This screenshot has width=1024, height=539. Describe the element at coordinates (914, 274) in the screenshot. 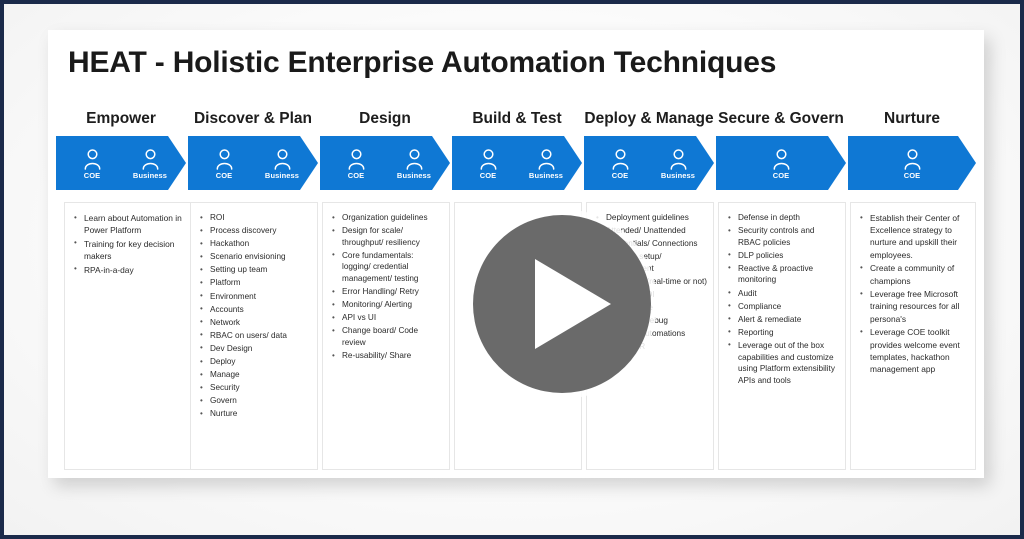

I see `list-item: Create a community of champions` at that location.